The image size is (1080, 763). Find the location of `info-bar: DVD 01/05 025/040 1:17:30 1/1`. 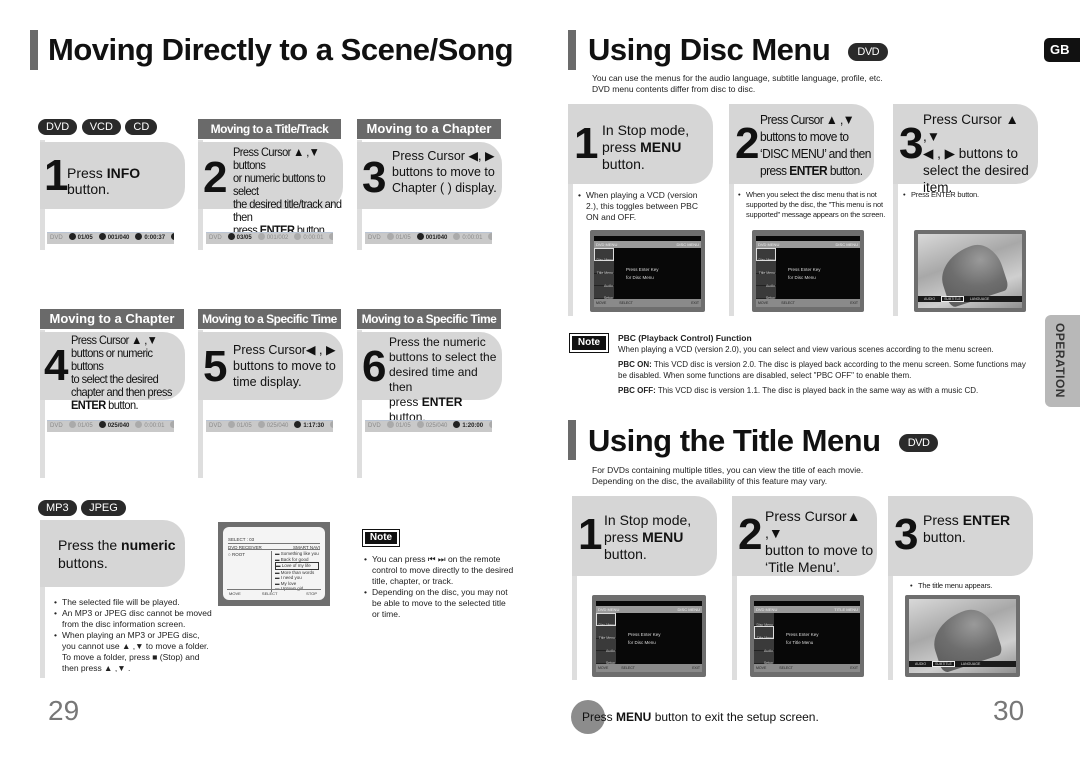

info-bar: DVD 01/05 025/040 1:17:30 1/1 is located at coordinates (269, 426).